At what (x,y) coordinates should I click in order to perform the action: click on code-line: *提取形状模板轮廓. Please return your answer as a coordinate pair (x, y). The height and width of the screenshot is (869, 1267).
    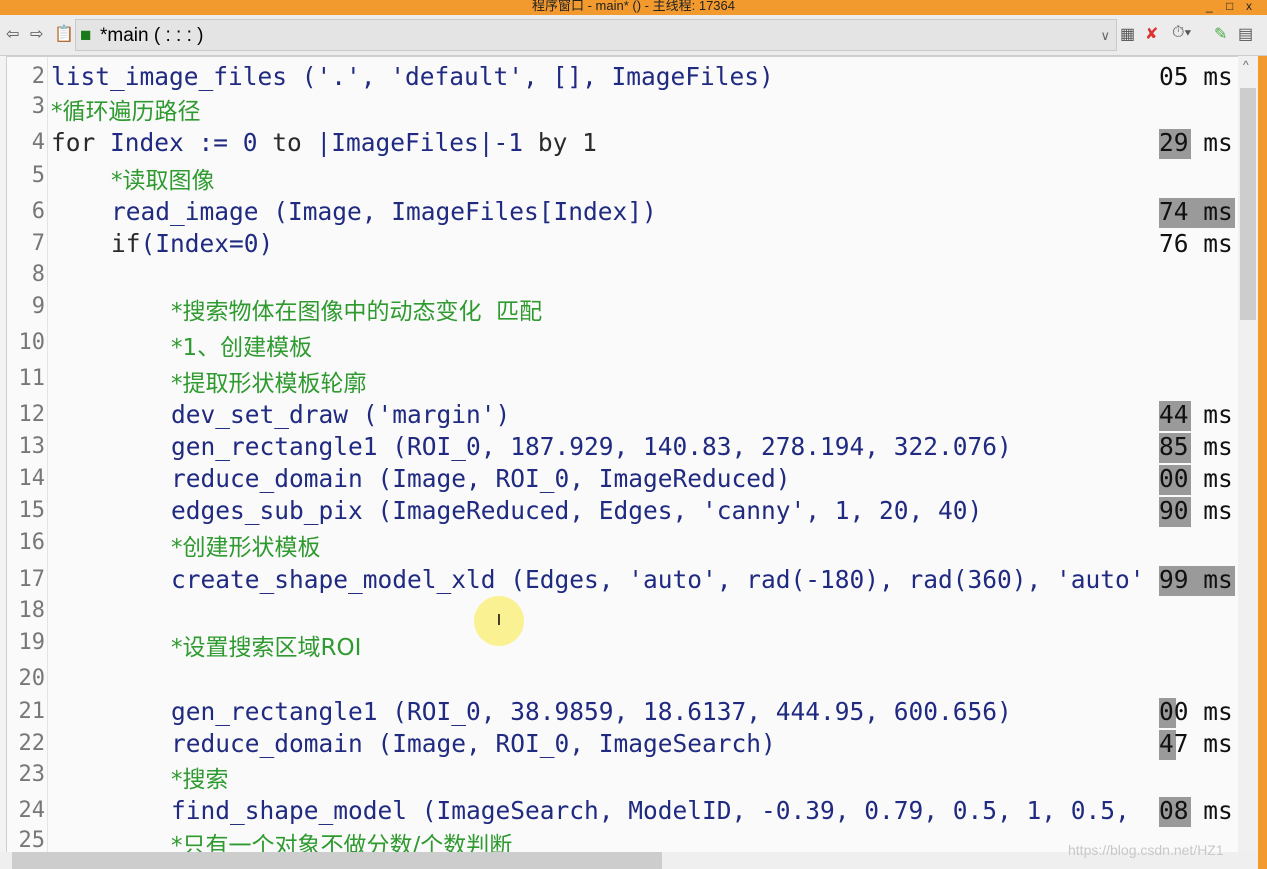
    Looking at the image, I should click on (269, 381).